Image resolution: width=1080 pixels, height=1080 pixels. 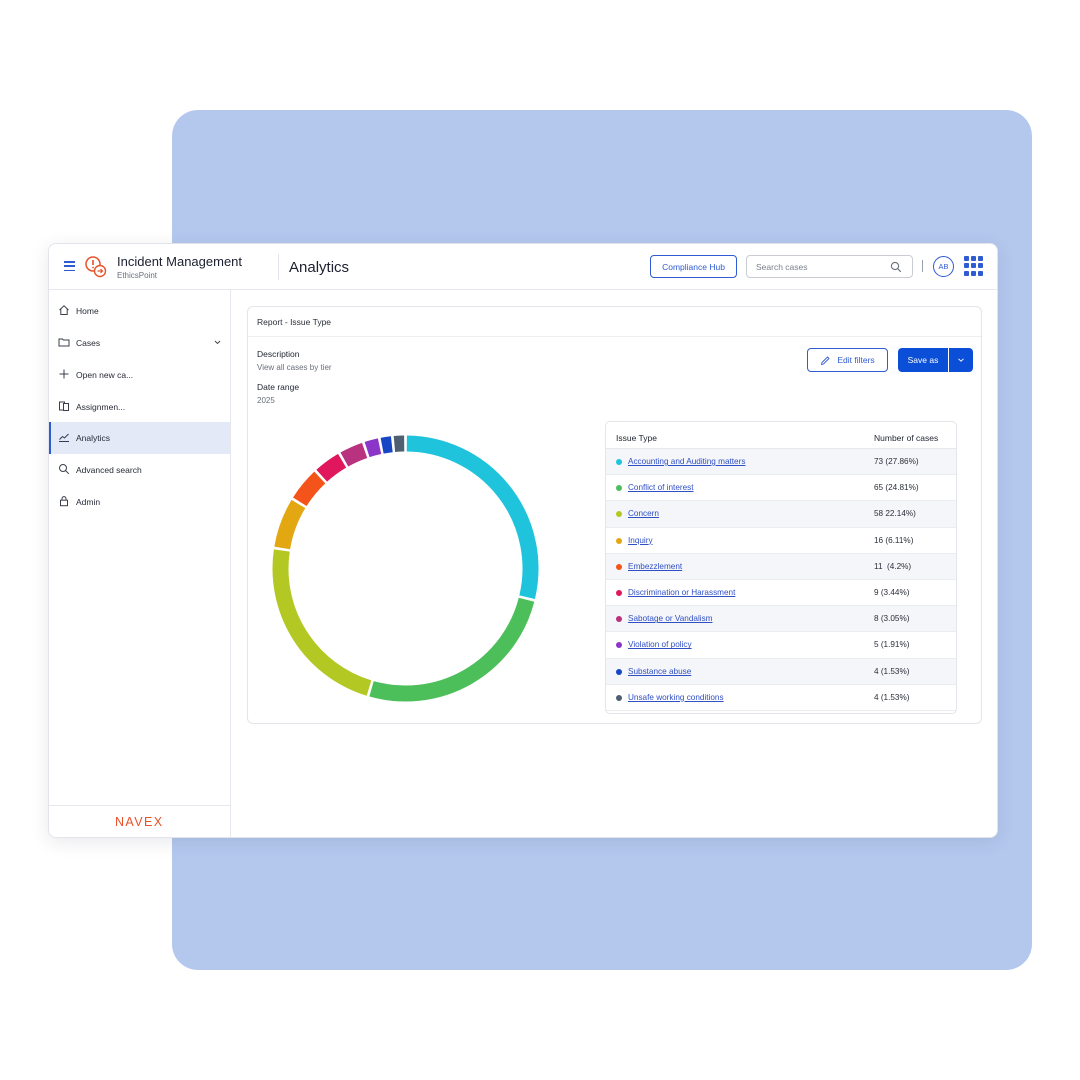 What do you see at coordinates (109, 470) in the screenshot?
I see `sidebar-item-label: Advanced search` at bounding box center [109, 470].